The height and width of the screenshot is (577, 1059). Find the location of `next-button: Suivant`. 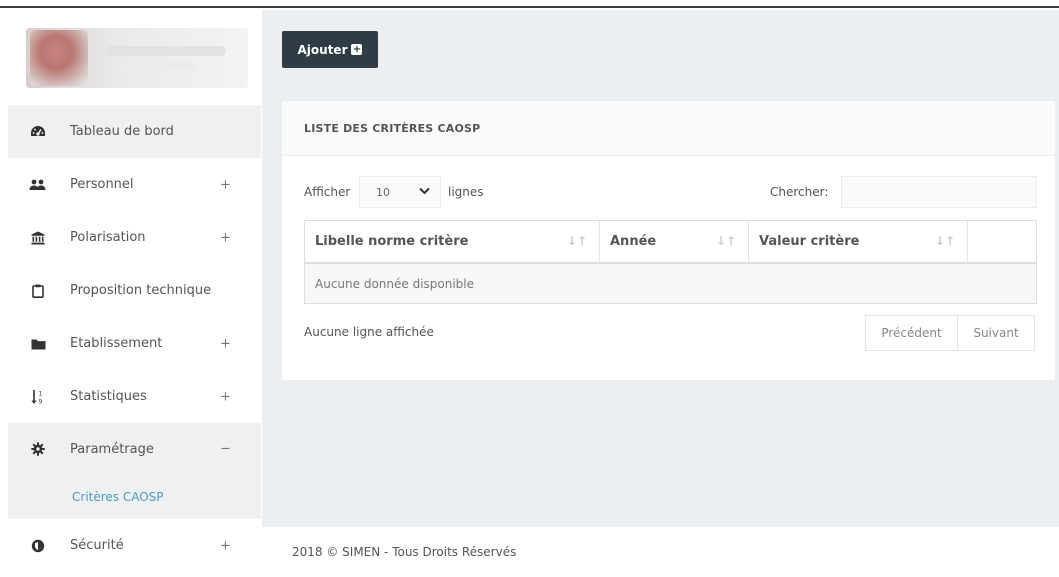

next-button: Suivant is located at coordinates (996, 333).